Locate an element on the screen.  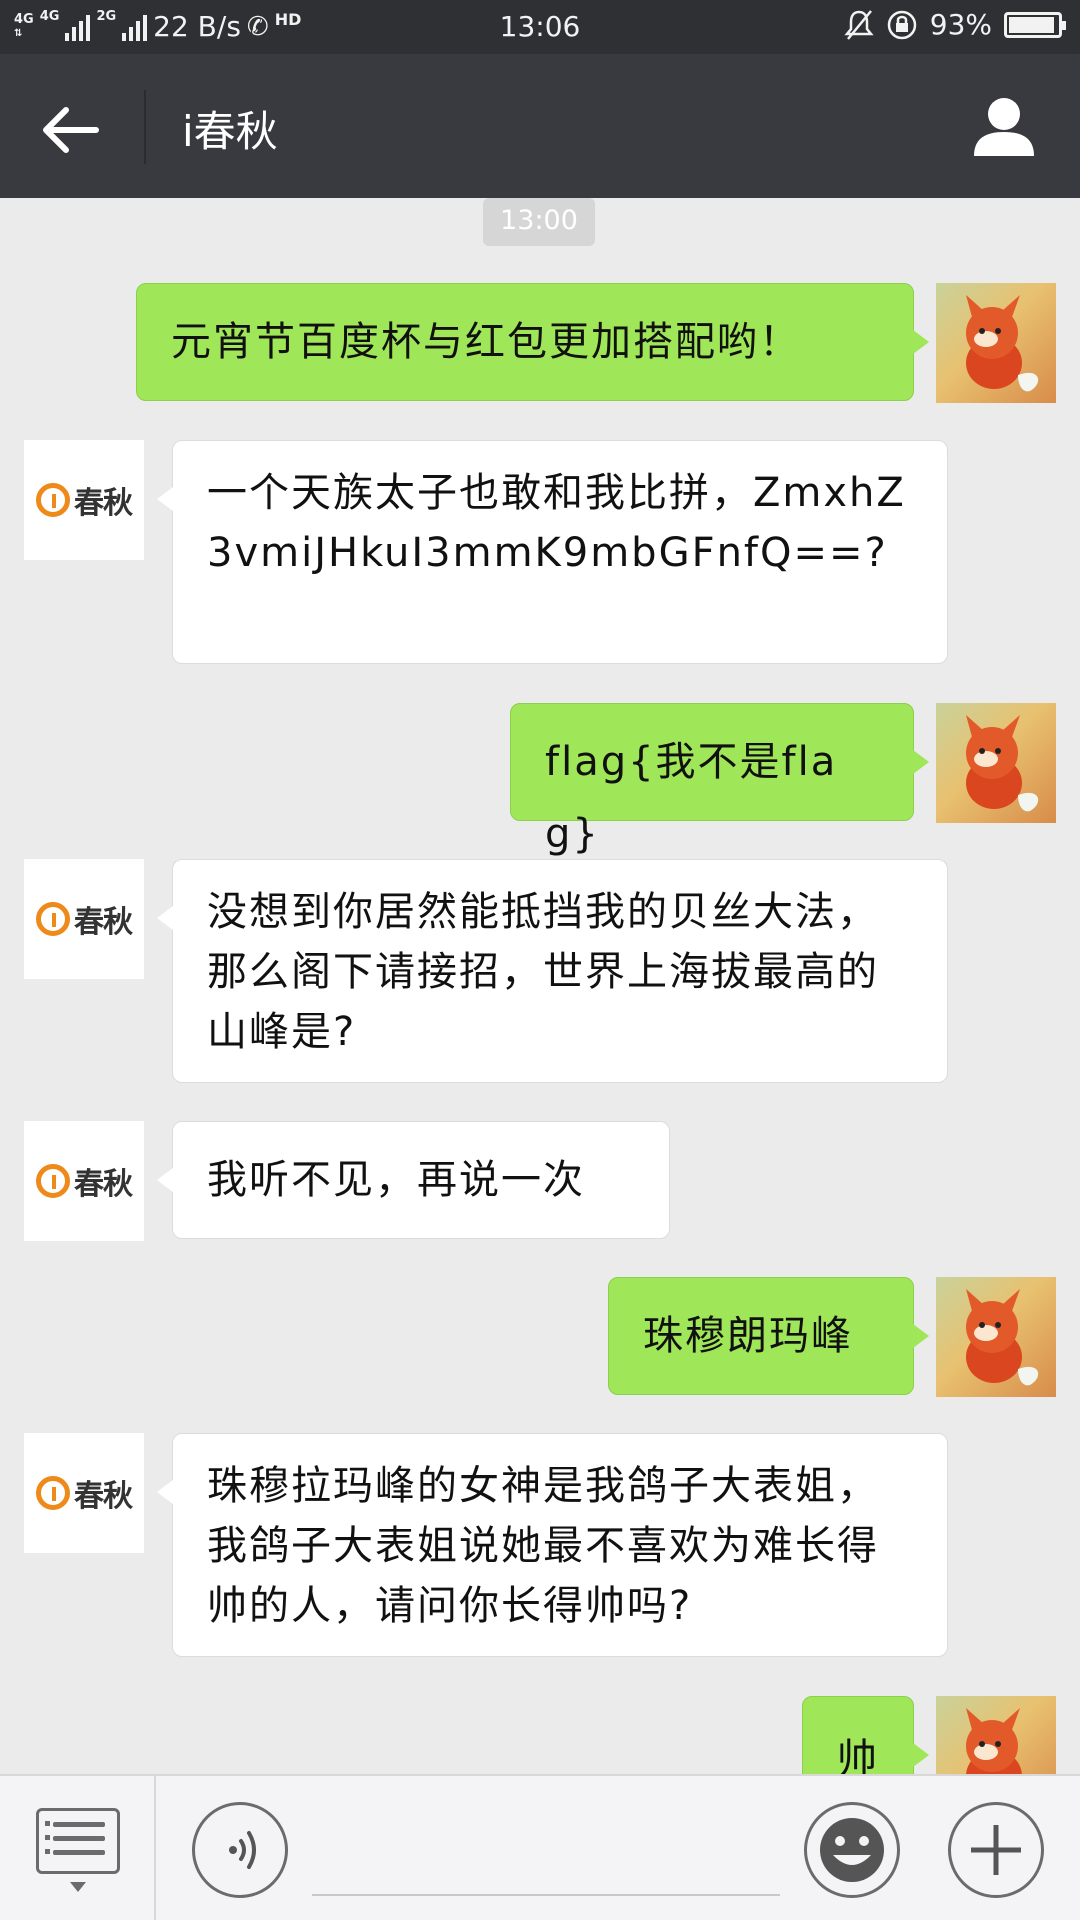
back-arrow-icon is located at coordinates (71, 130).